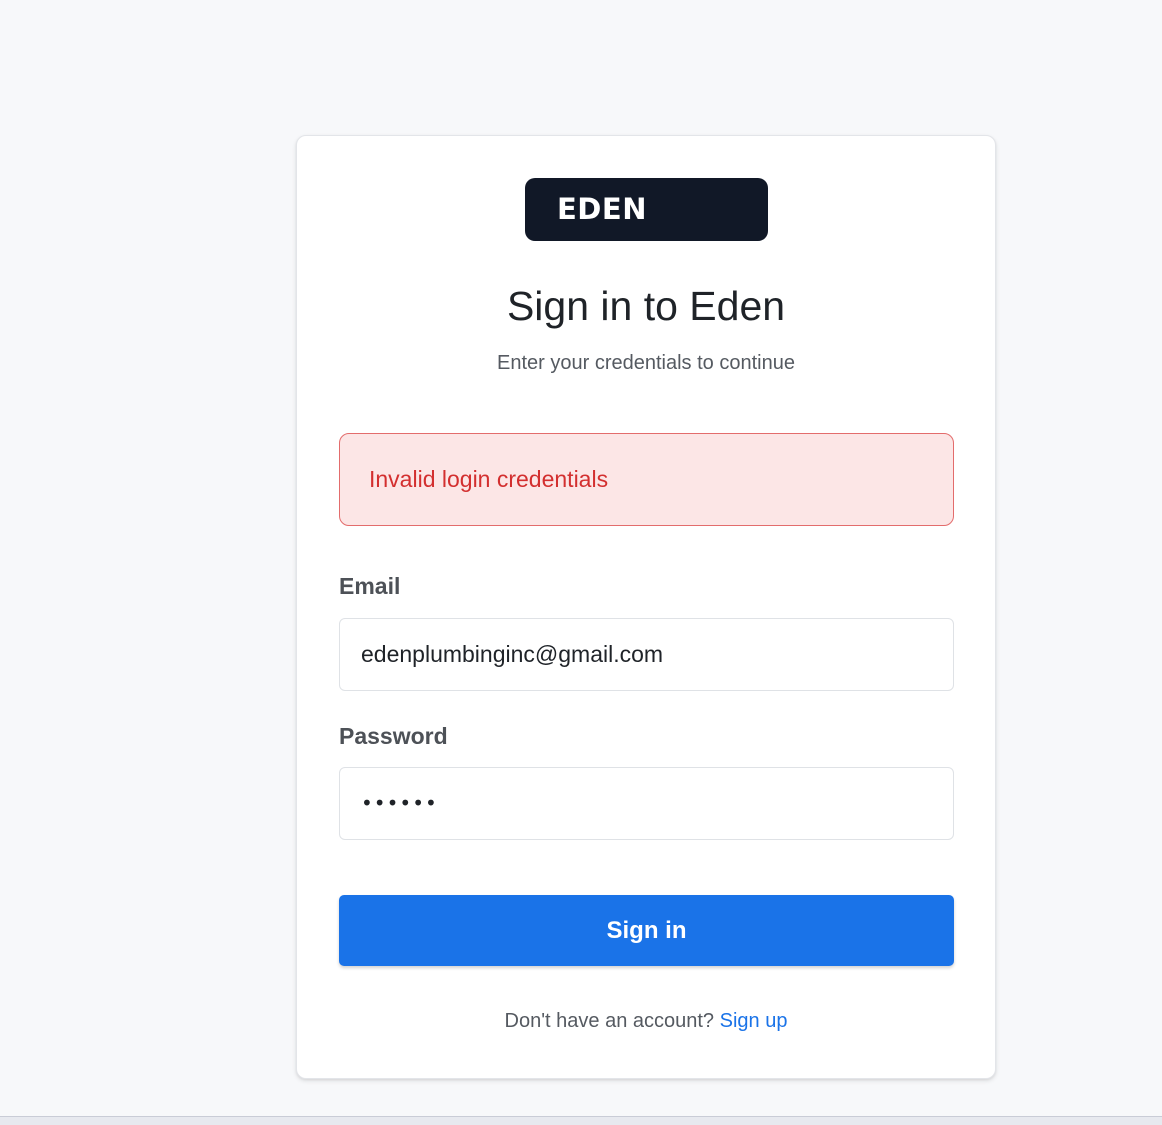 The height and width of the screenshot is (1125, 1162). I want to click on page-title: Sign in to Eden, so click(646, 306).